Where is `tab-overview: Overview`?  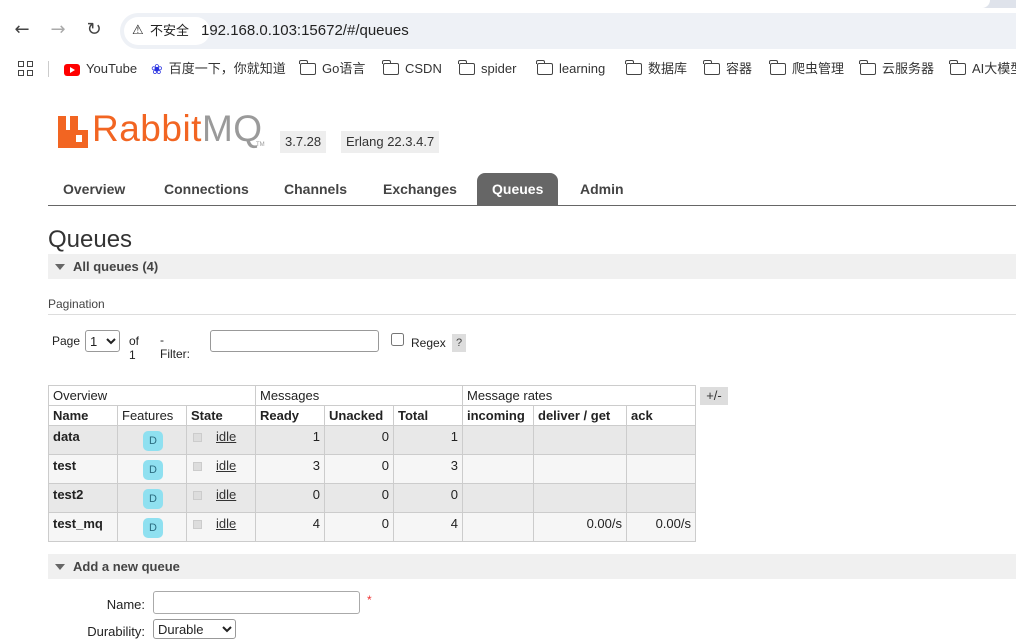
tab-overview: Overview is located at coordinates (94, 189).